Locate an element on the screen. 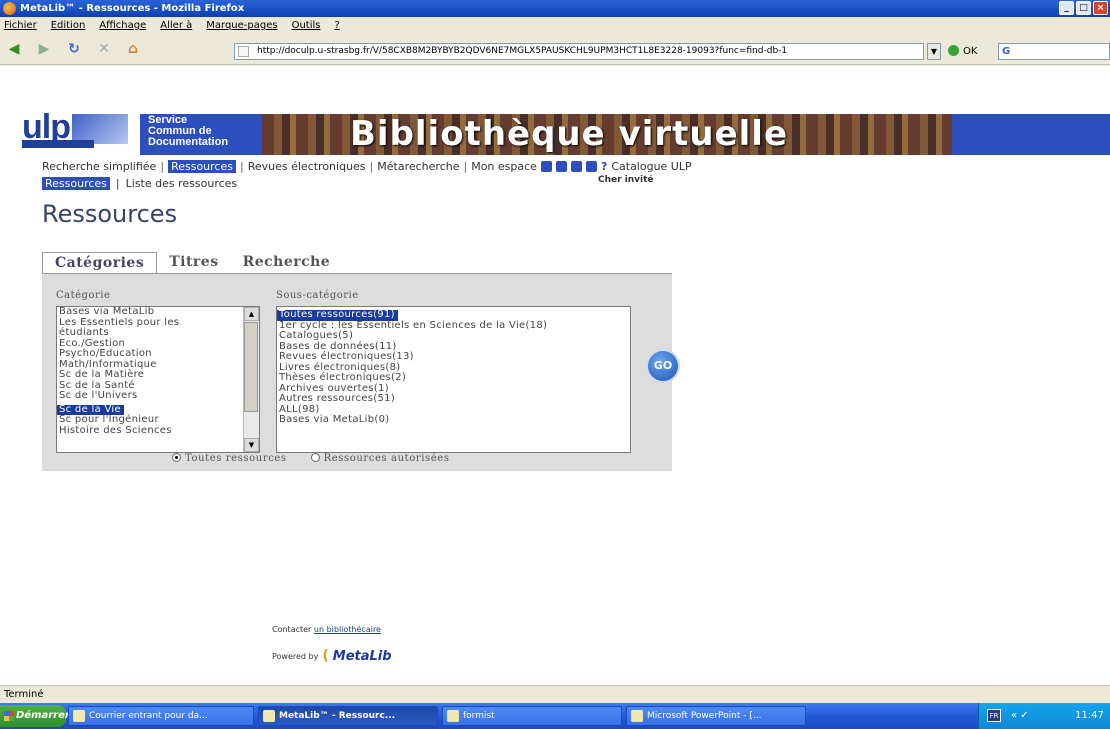 This screenshot has width=1110, height=729. scroll-up-icon: ▲ is located at coordinates (251, 314).